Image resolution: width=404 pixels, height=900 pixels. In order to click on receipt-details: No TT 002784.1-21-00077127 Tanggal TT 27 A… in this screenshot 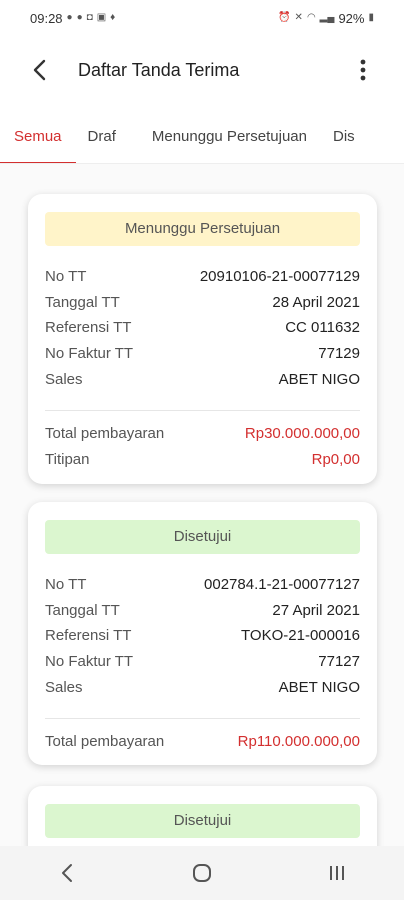, I will do `click(202, 636)`.